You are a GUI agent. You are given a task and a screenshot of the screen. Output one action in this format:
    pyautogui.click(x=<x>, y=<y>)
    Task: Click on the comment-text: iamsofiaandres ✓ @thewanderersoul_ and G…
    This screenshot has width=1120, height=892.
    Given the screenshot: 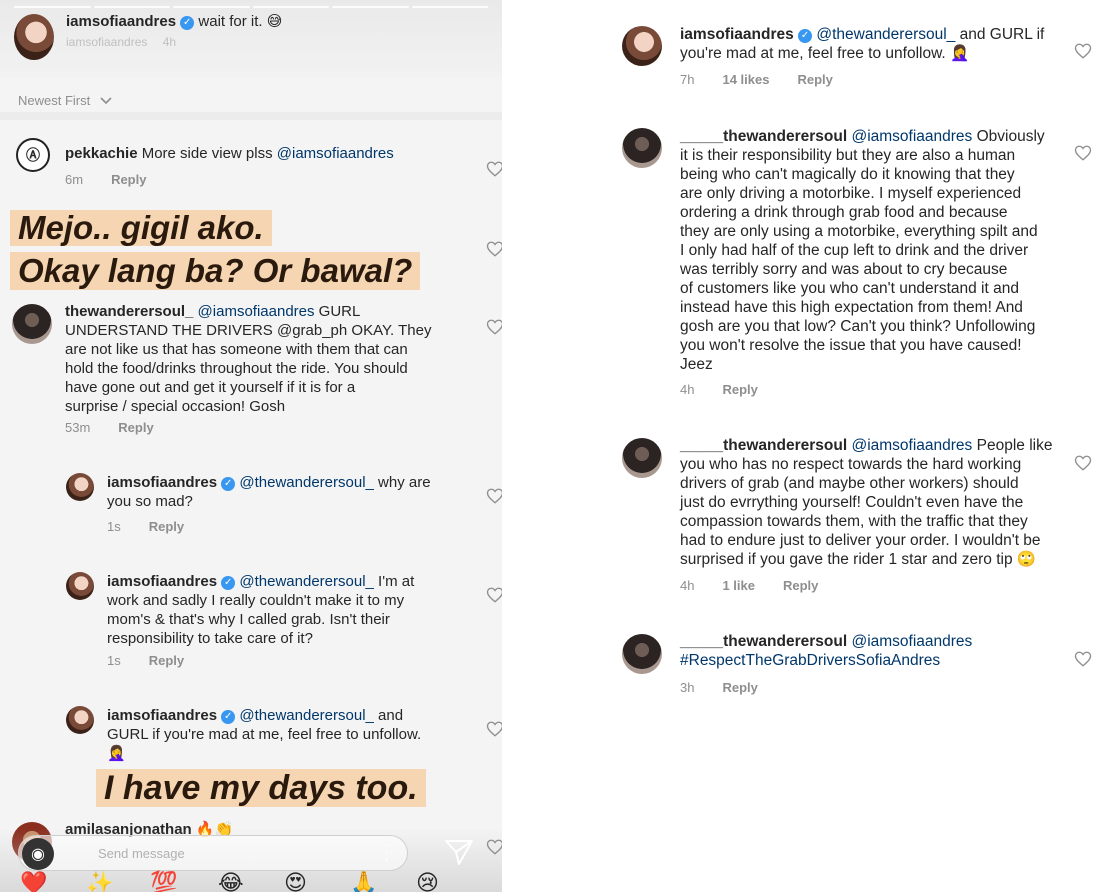 What is the action you would take?
    pyautogui.click(x=292, y=734)
    